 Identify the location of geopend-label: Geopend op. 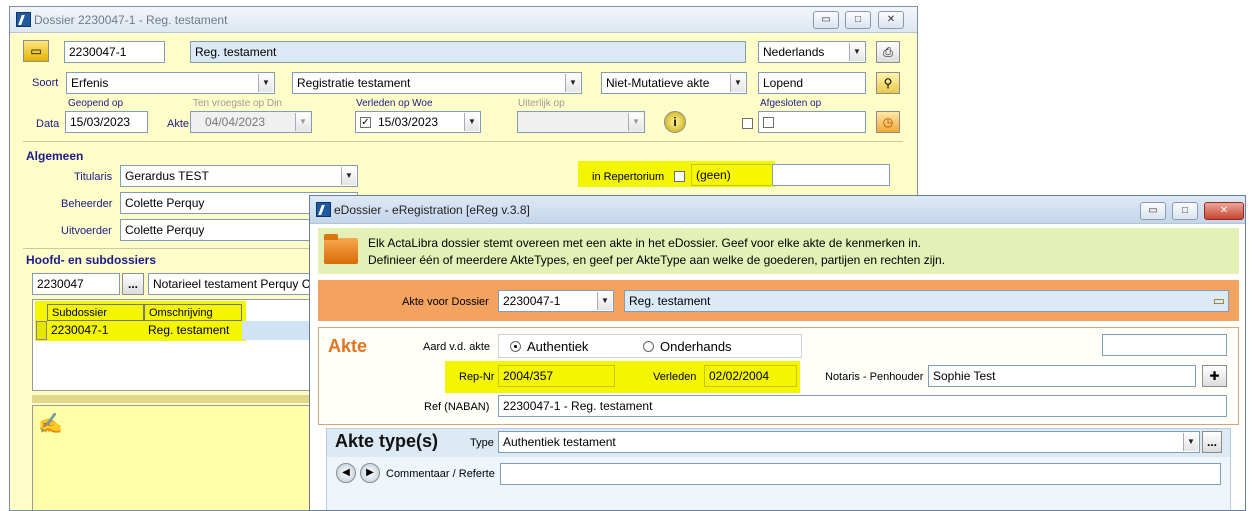
(96, 103).